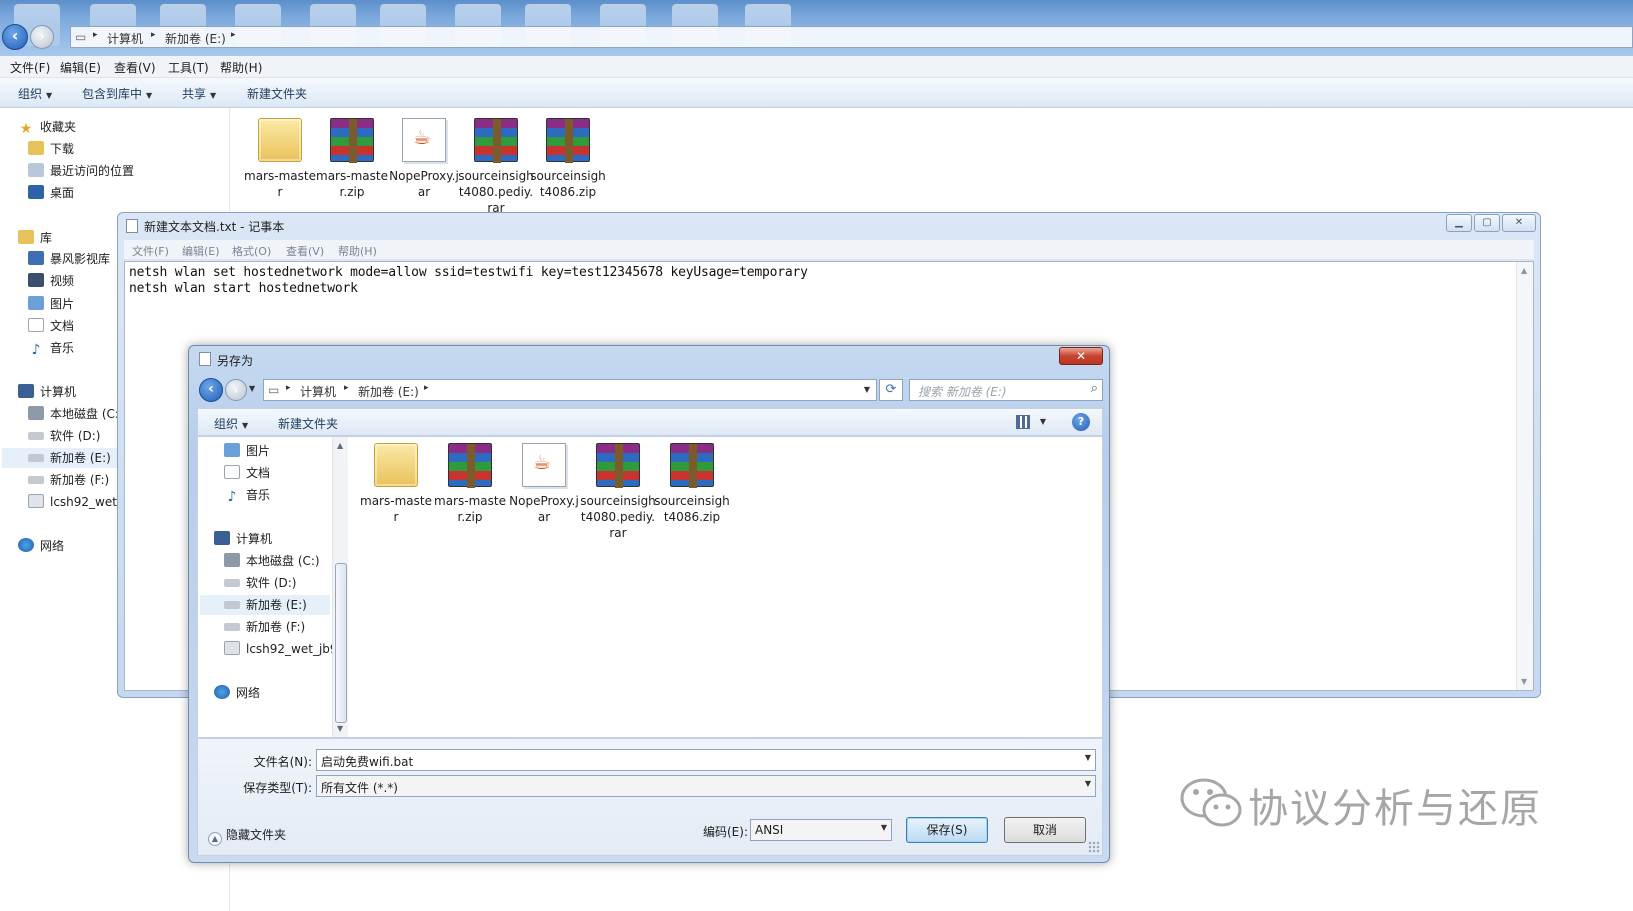 Image resolution: width=1633 pixels, height=911 pixels. What do you see at coordinates (357, 251) in the screenshot?
I see `notepad-menu-help: 帮助(H)` at bounding box center [357, 251].